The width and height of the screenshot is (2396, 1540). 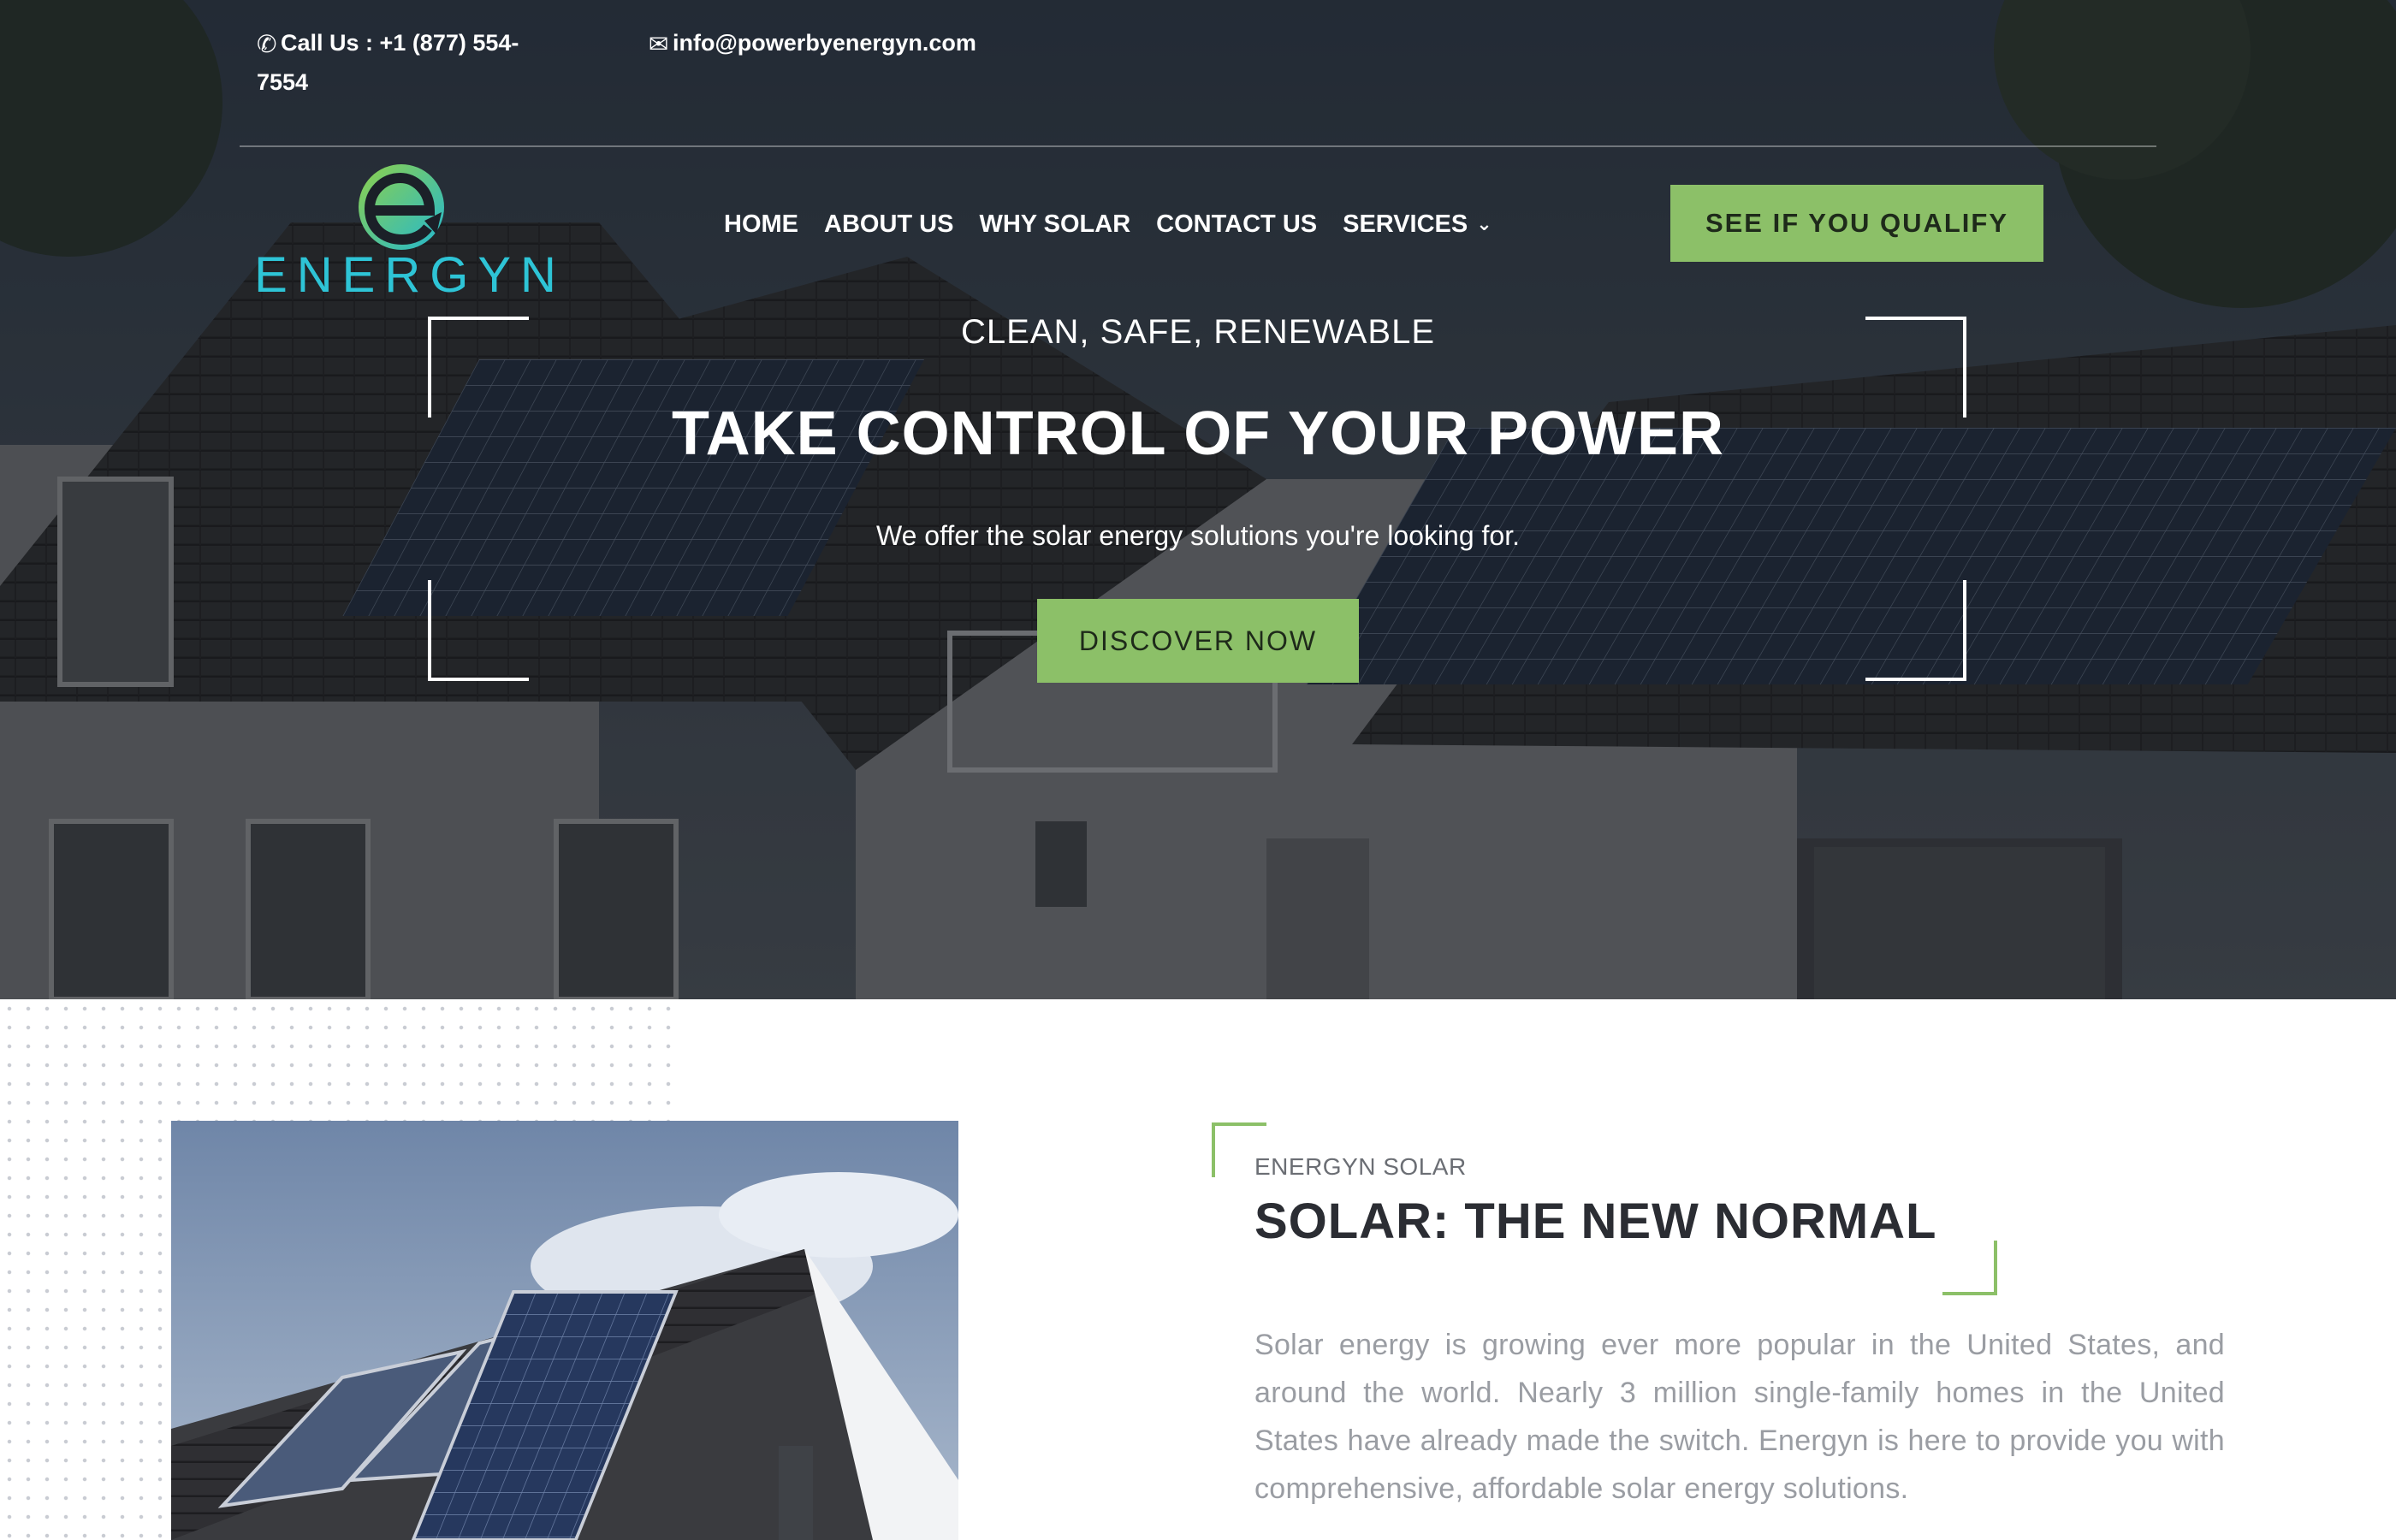 I want to click on hero-title: TAKE CONTROL OF YOUR POWER, so click(x=1198, y=434).